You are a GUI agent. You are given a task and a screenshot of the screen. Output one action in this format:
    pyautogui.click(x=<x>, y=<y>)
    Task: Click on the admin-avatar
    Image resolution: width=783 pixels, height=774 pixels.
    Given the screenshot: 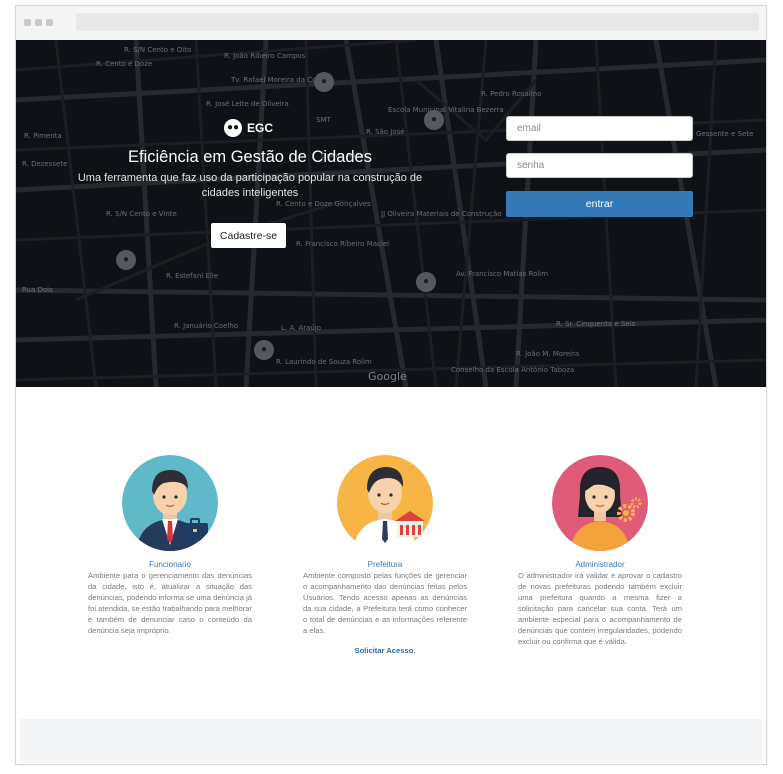 What is the action you would take?
    pyautogui.click(x=600, y=503)
    